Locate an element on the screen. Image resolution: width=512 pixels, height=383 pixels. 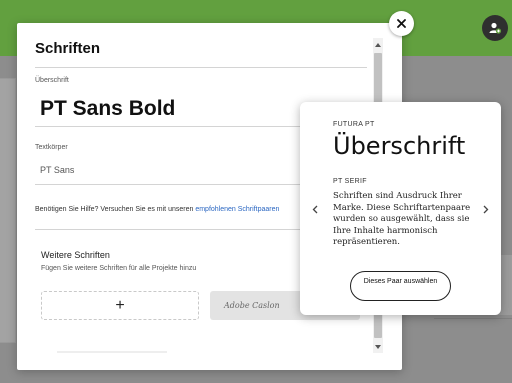
close-button is located at coordinates (401, 23).